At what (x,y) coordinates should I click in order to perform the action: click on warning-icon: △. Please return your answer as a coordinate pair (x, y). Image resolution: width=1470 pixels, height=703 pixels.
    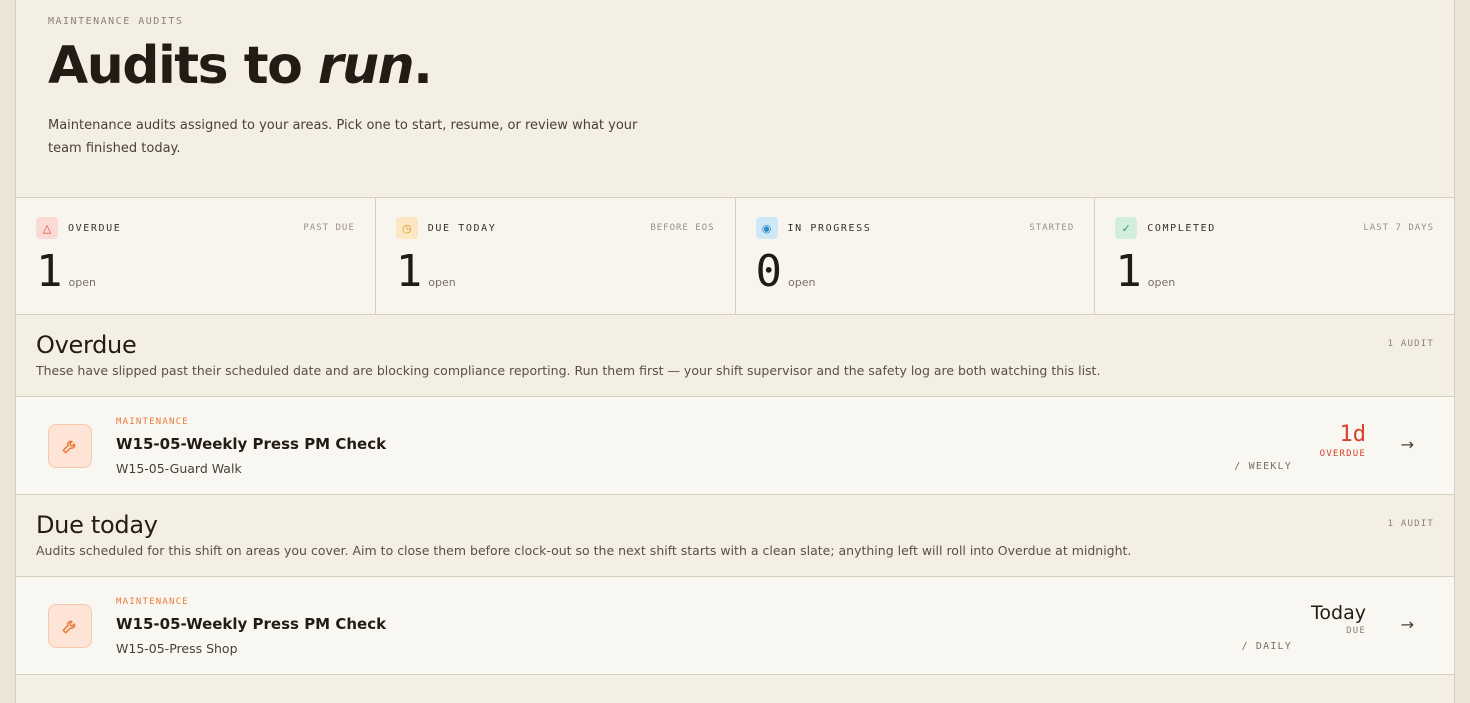
    Looking at the image, I should click on (47, 228).